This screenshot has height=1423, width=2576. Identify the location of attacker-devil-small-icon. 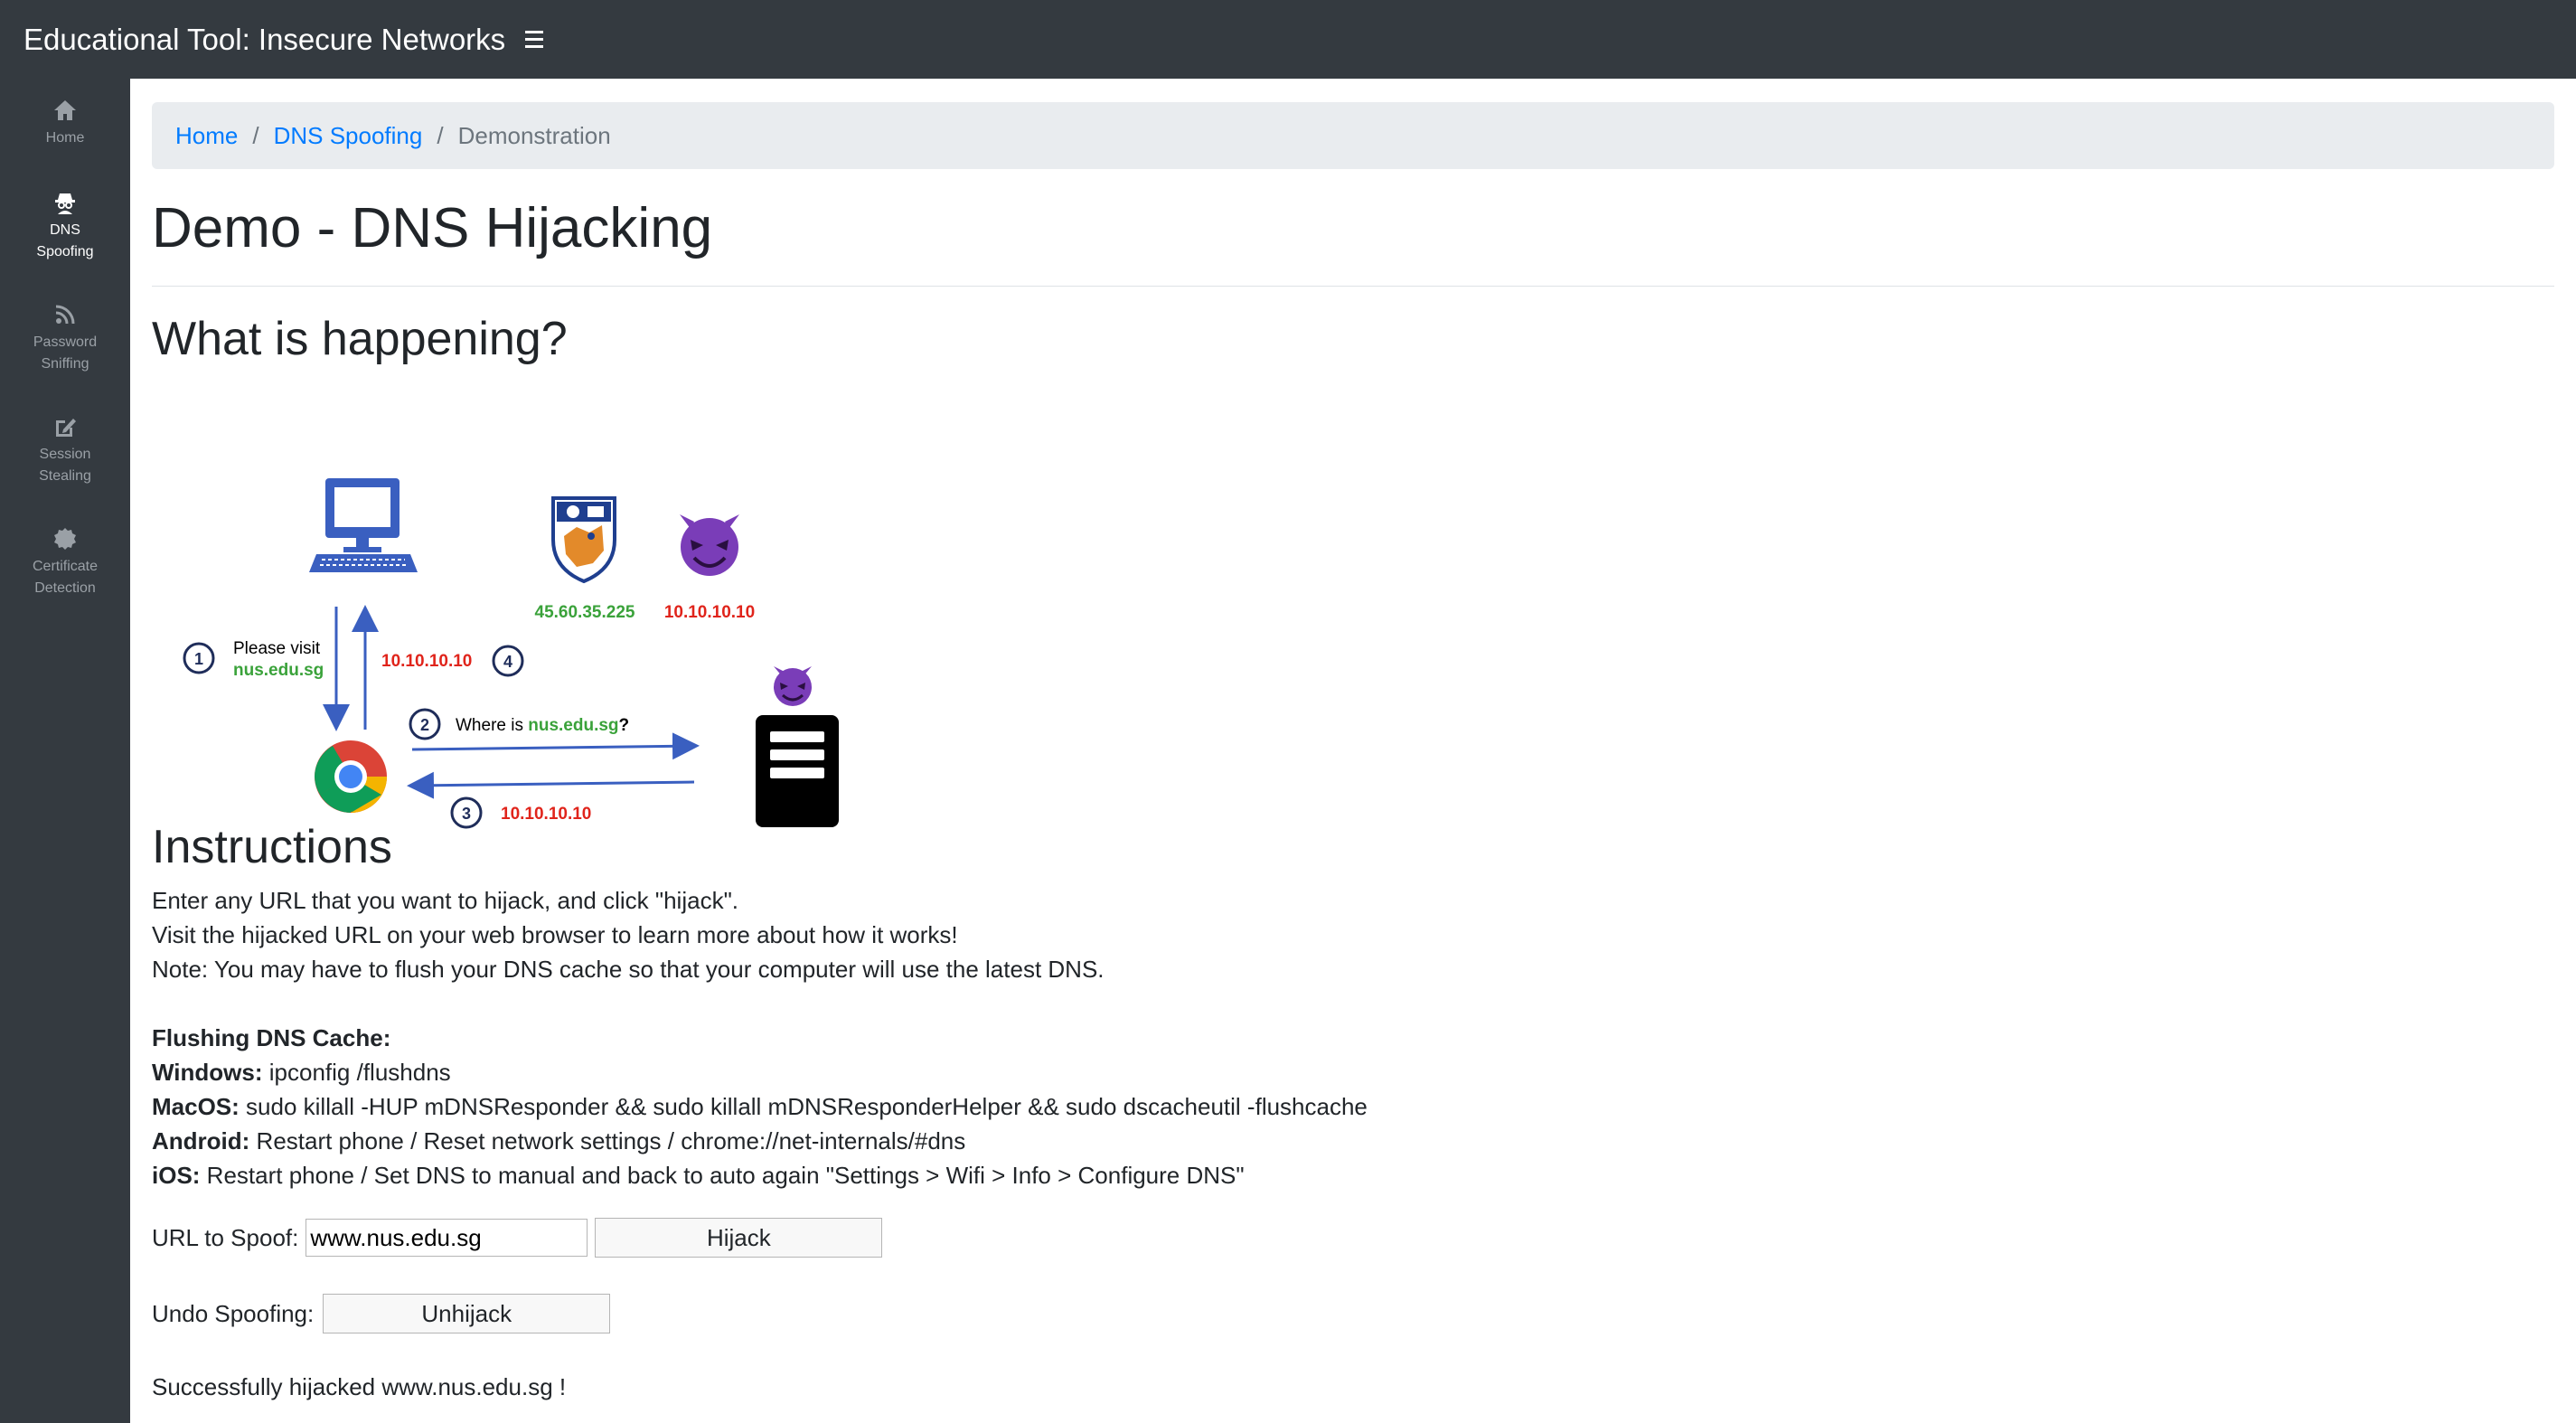
(793, 686).